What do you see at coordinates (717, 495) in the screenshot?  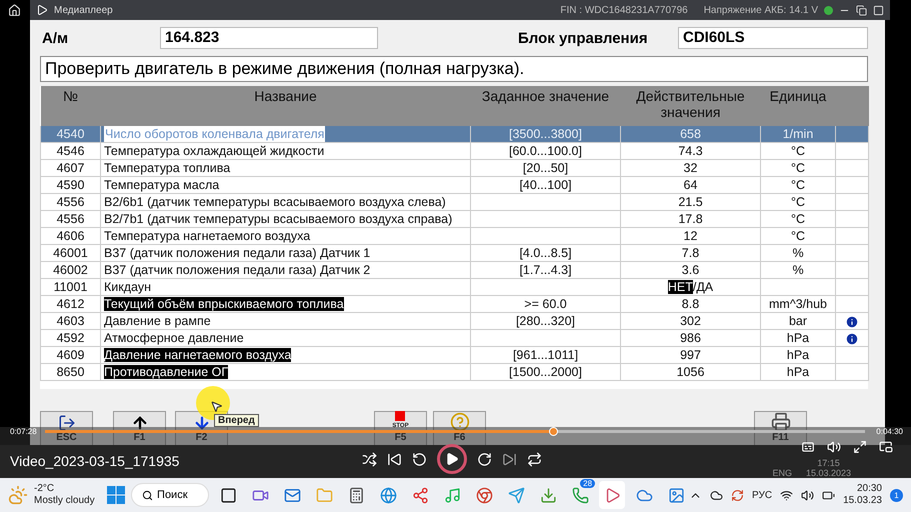 I see `cloud-icon` at bounding box center [717, 495].